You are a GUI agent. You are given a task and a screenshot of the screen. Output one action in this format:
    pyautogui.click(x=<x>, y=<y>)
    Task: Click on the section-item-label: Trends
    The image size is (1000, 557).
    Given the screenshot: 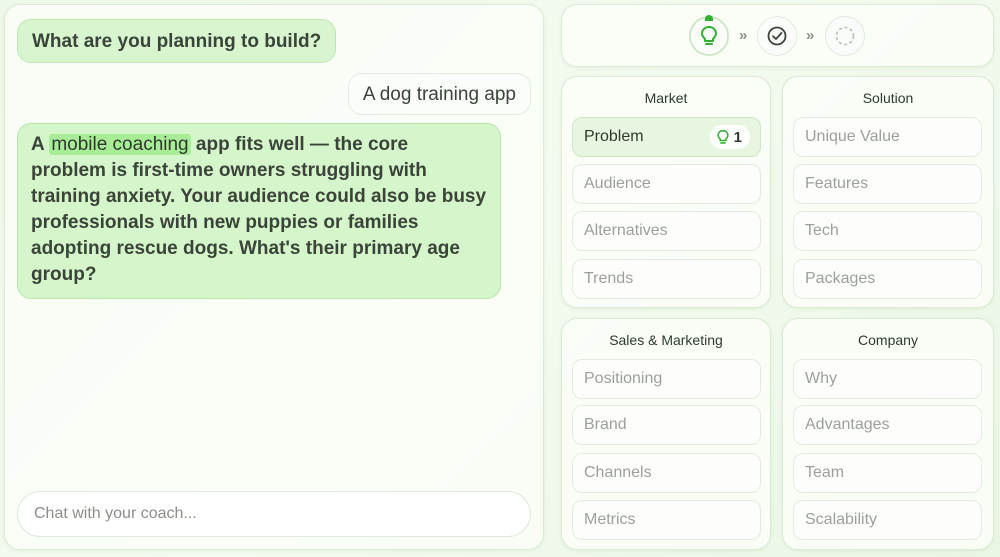 What is the action you would take?
    pyautogui.click(x=609, y=278)
    